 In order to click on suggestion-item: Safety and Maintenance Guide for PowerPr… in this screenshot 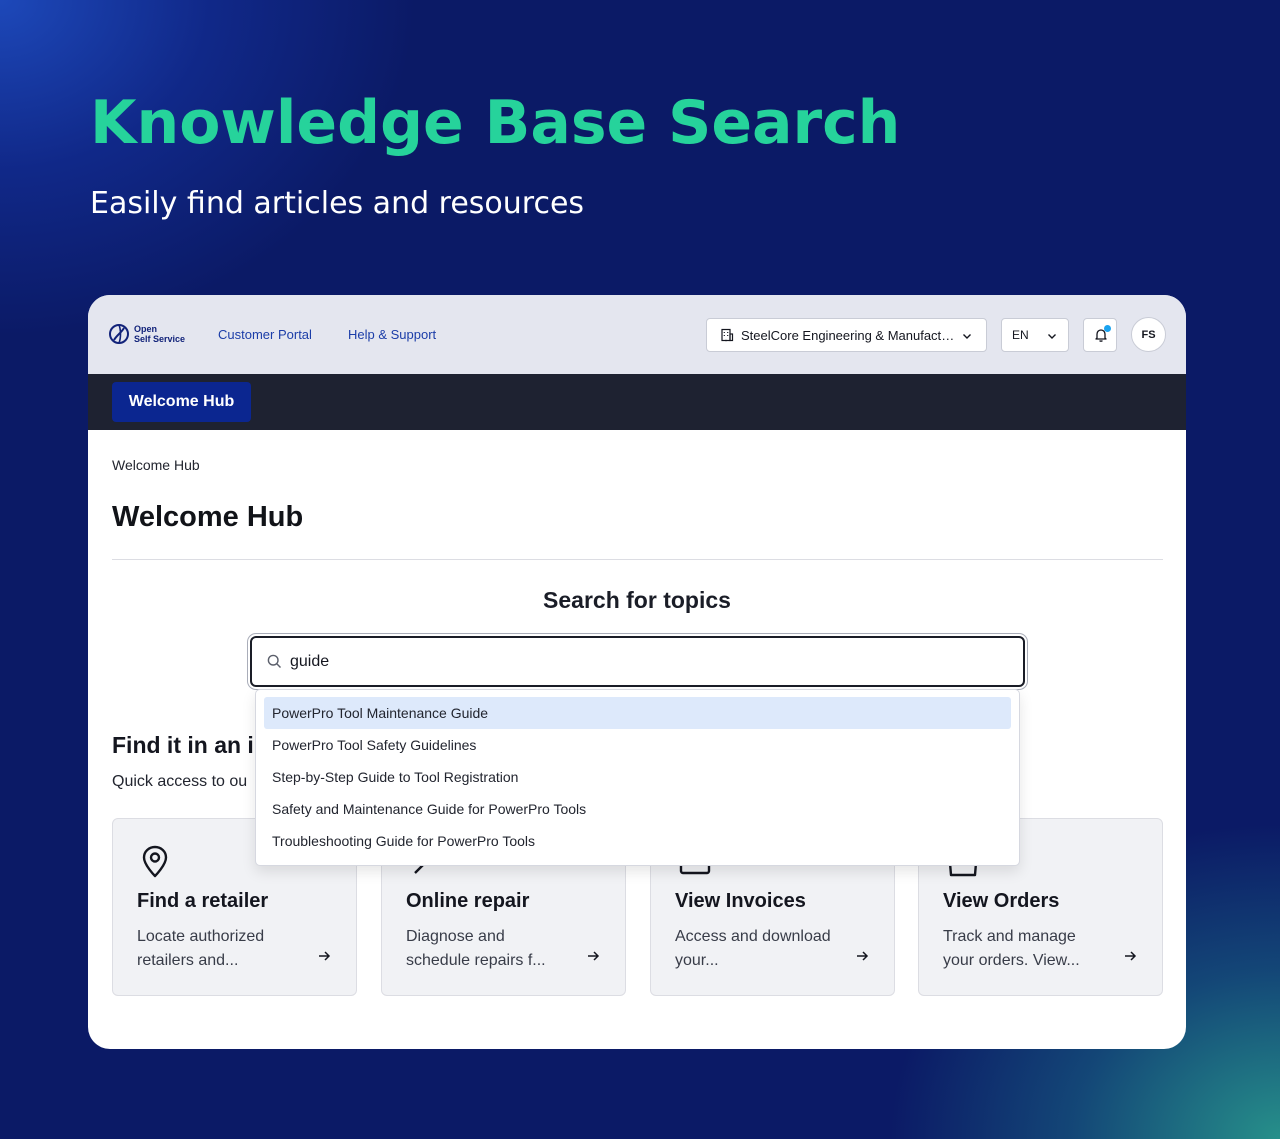, I will do `click(637, 809)`.